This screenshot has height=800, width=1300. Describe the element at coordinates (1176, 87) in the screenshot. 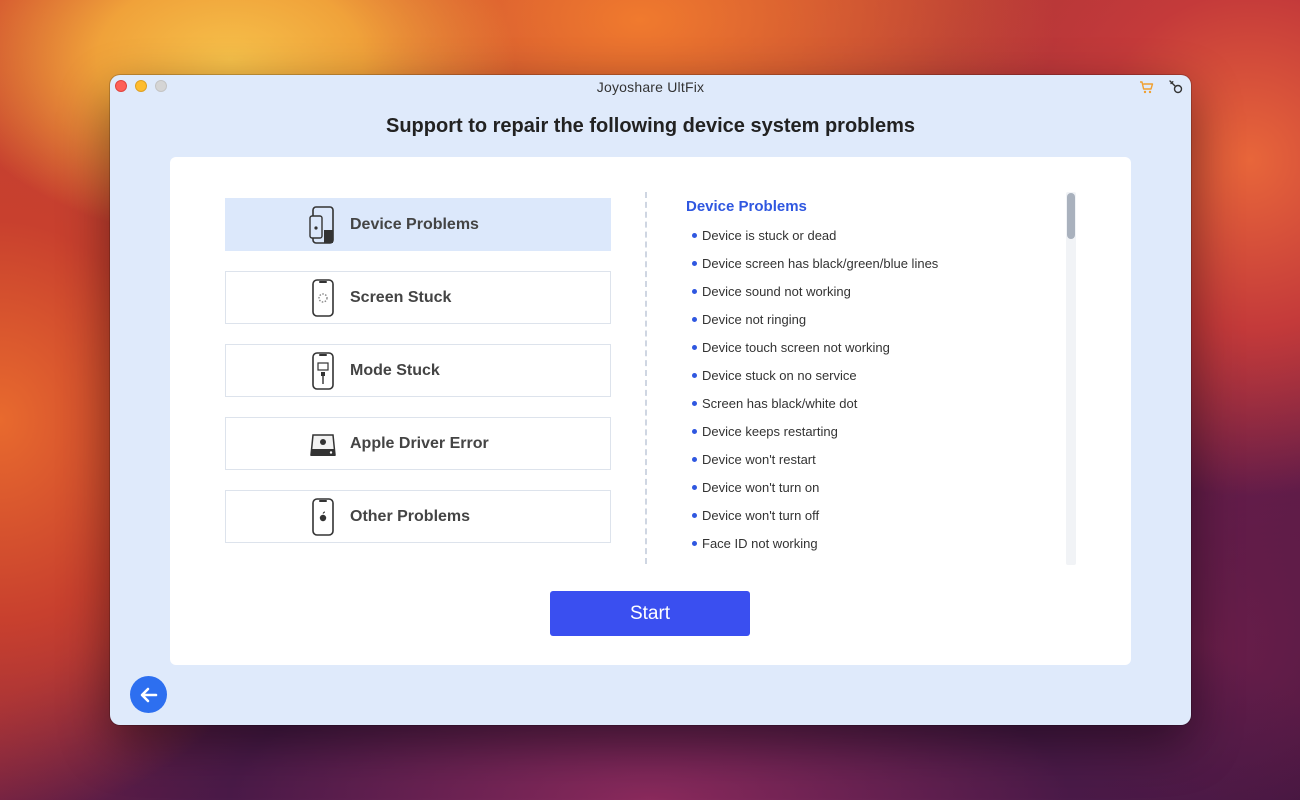

I see `key-icon` at that location.